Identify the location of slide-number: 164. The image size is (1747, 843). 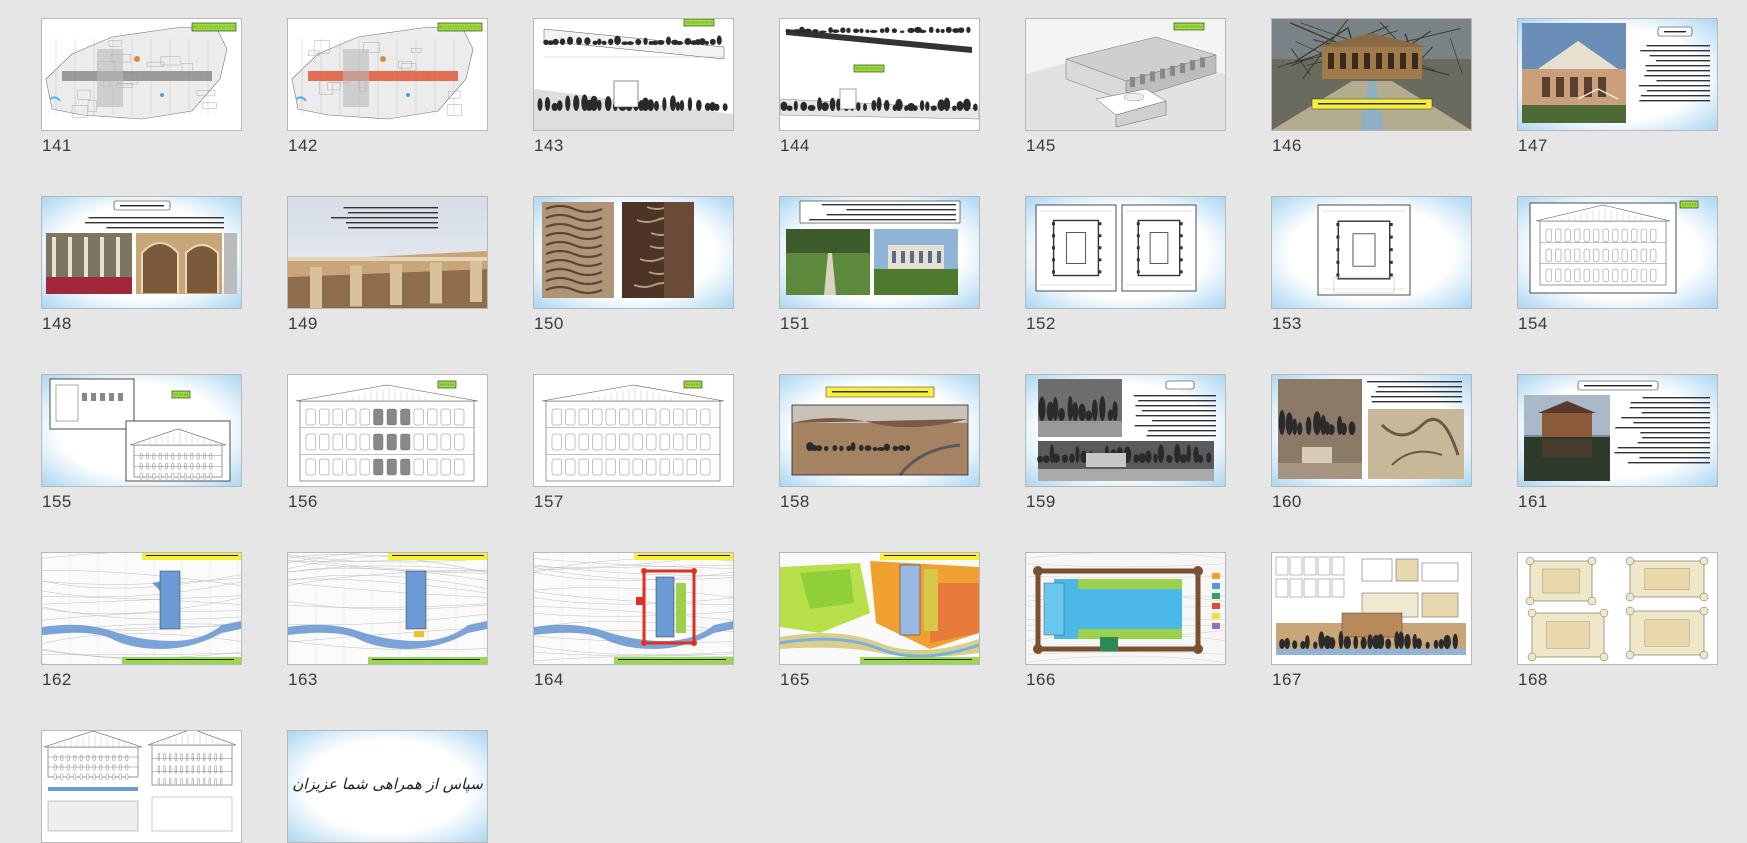
(549, 679).